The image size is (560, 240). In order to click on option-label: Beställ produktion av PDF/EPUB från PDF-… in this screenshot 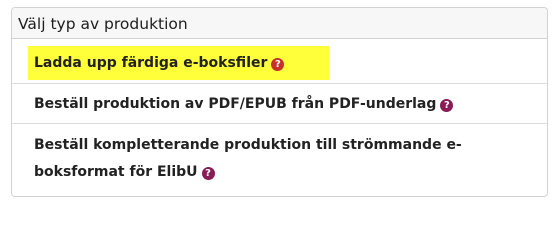, I will do `click(244, 104)`.